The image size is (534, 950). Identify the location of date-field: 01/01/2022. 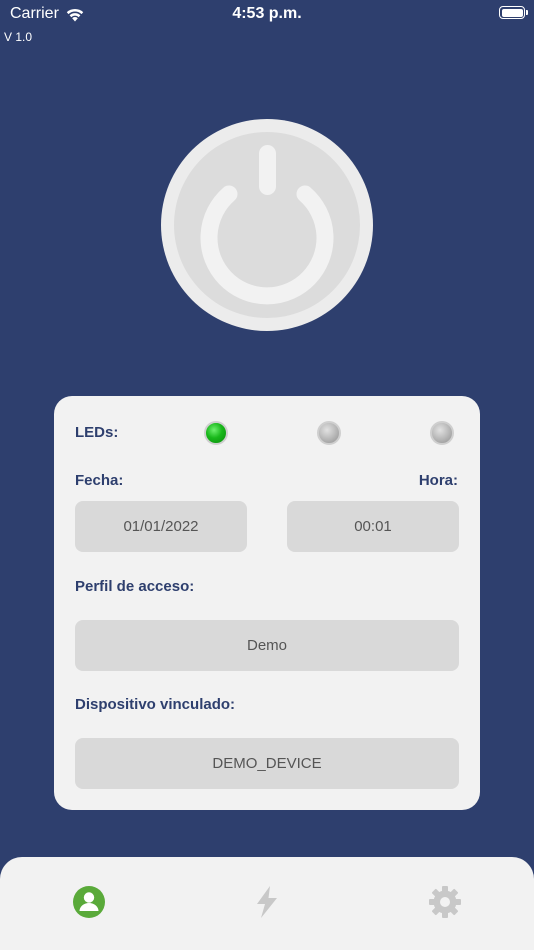
(161, 526).